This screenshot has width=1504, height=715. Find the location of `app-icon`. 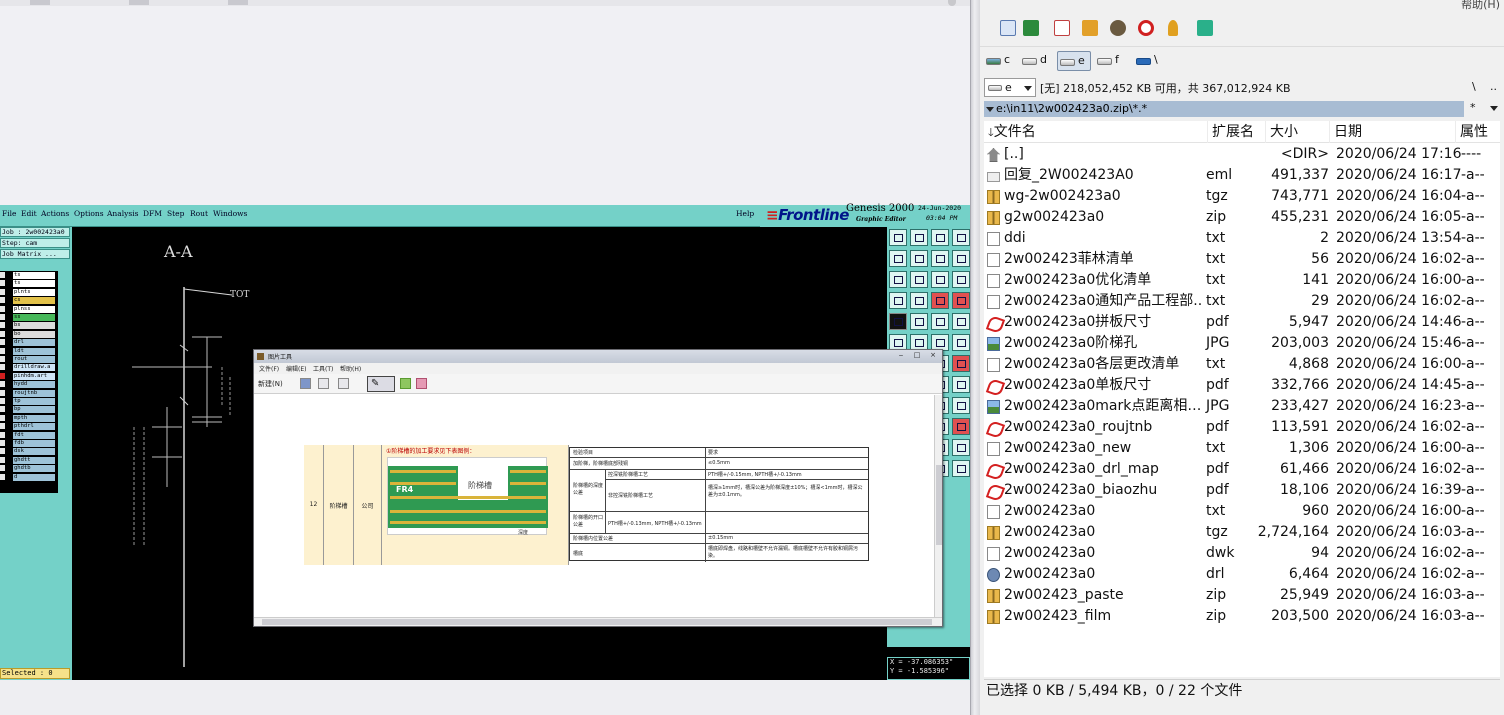

app-icon is located at coordinates (1205, 28).